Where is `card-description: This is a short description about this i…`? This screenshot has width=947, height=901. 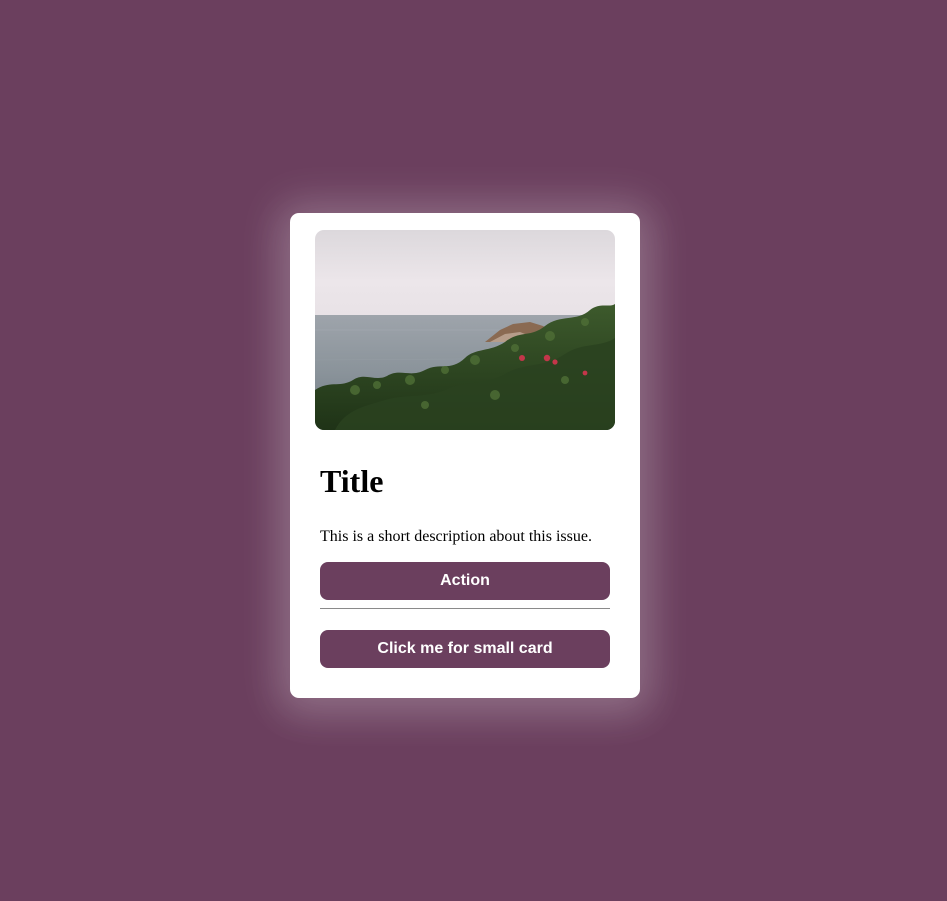 card-description: This is a short description about this i… is located at coordinates (456, 536).